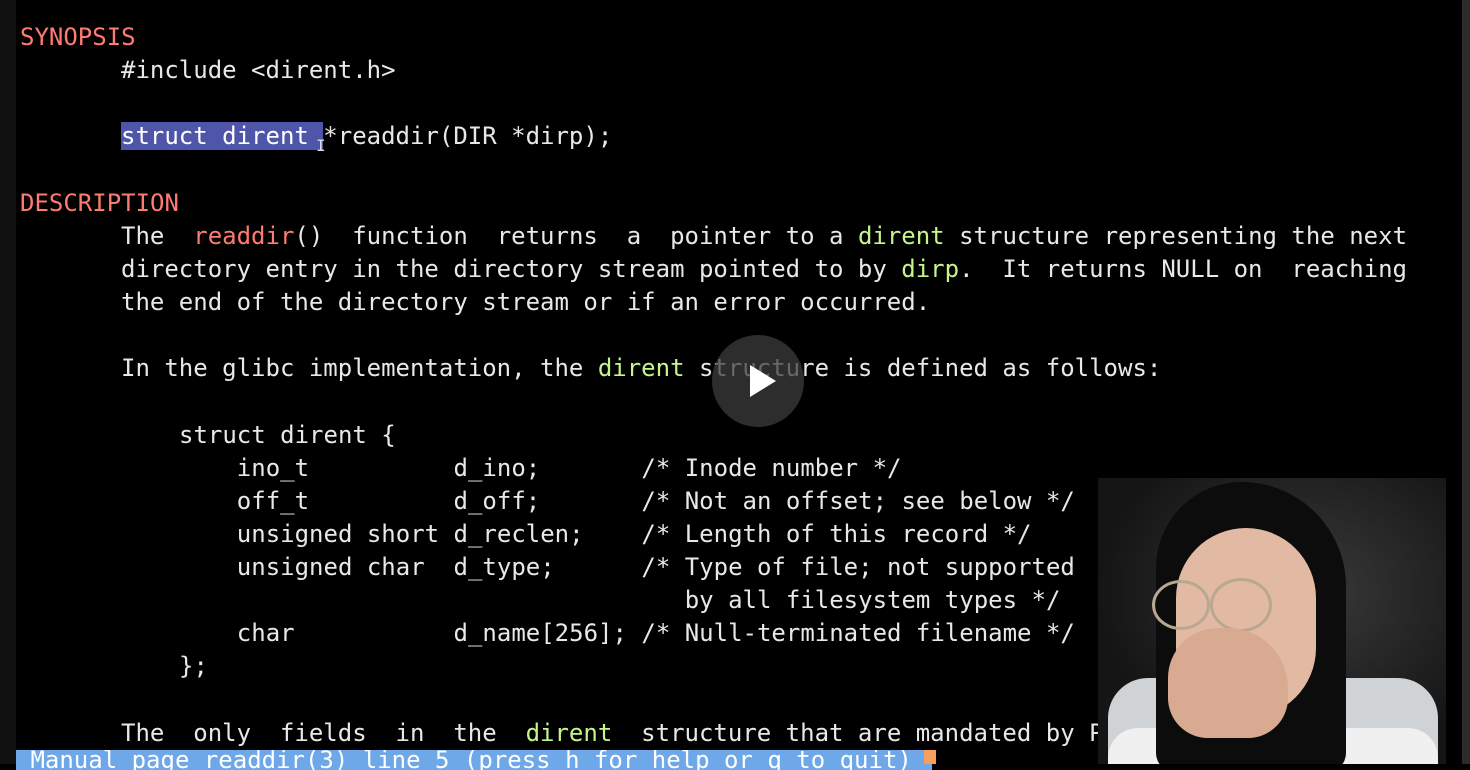 The image size is (1470, 770). What do you see at coordinates (930, 269) in the screenshot?
I see `keyword-dirp: dirp` at bounding box center [930, 269].